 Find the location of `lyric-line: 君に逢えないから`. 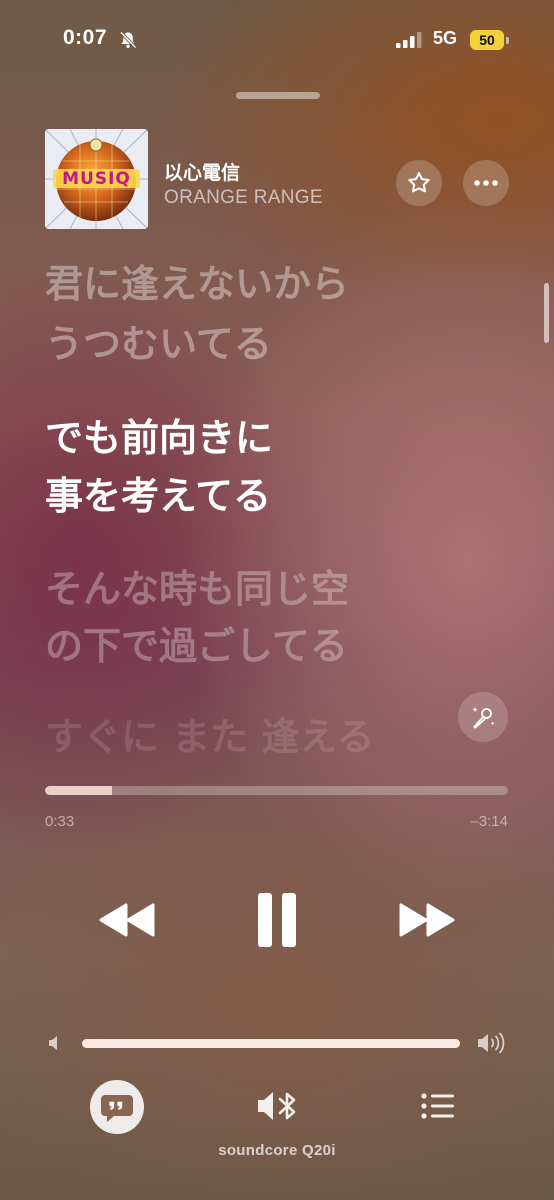

lyric-line: 君に逢えないから is located at coordinates (197, 284).